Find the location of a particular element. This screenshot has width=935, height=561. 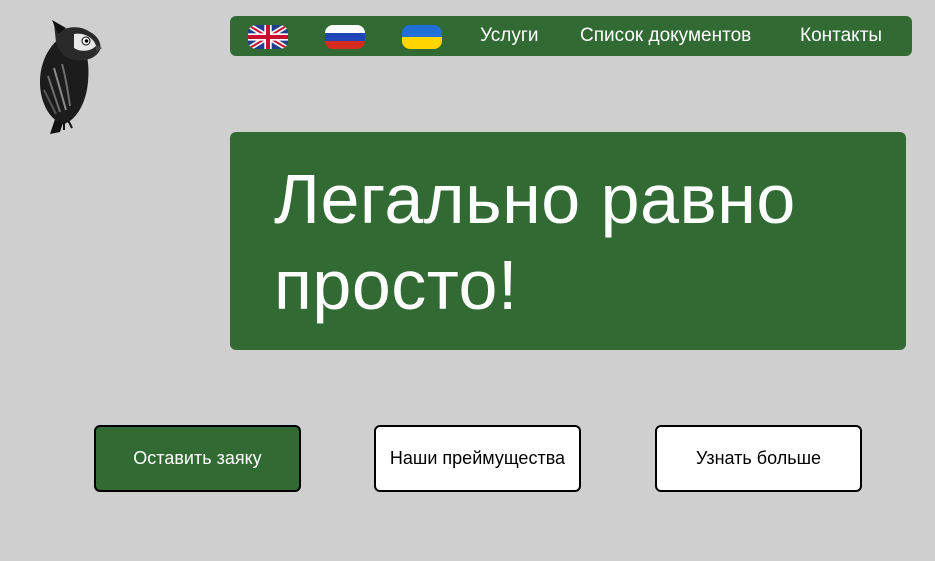

flag-ukraine-icon is located at coordinates (422, 37).